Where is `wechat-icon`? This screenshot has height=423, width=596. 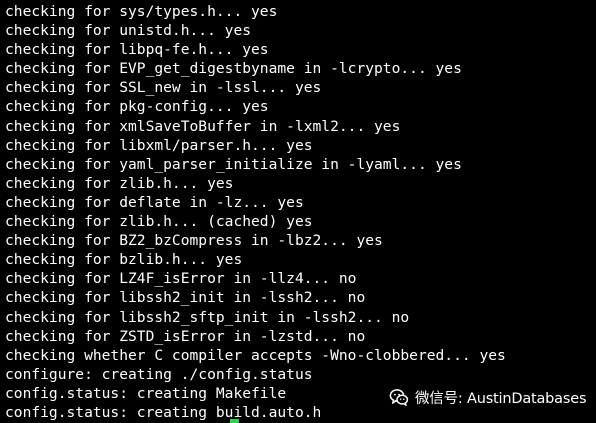 wechat-icon is located at coordinates (399, 397).